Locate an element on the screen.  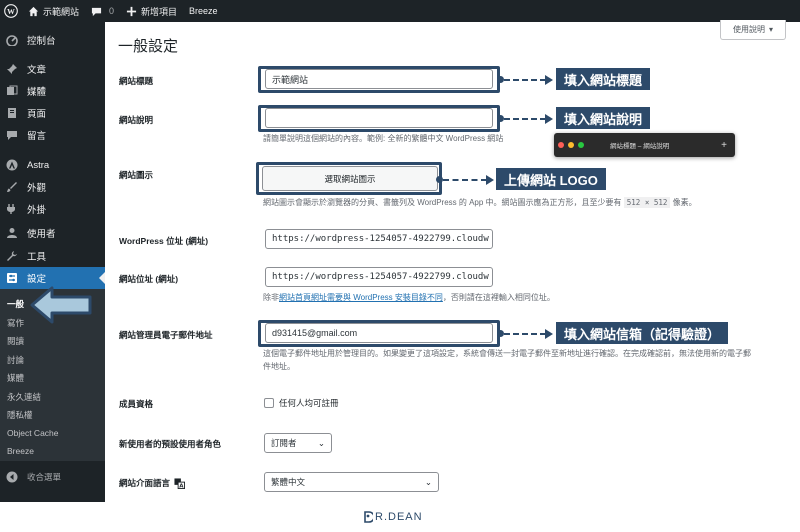
svg-text: W is located at coordinates (11, 11).